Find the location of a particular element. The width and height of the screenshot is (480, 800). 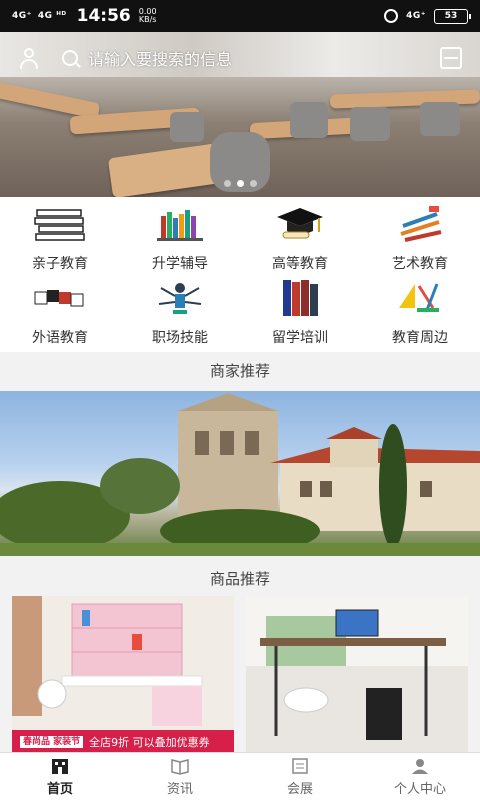

user-icon-head is located at coordinates (29, 53).